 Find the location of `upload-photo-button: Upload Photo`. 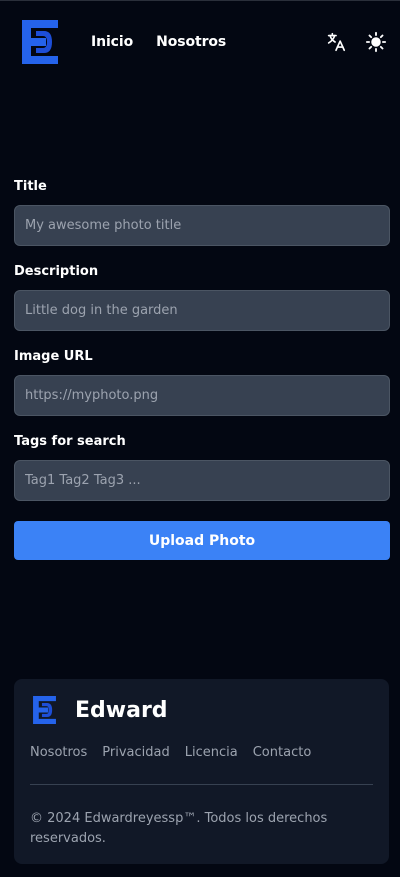

upload-photo-button: Upload Photo is located at coordinates (202, 540).